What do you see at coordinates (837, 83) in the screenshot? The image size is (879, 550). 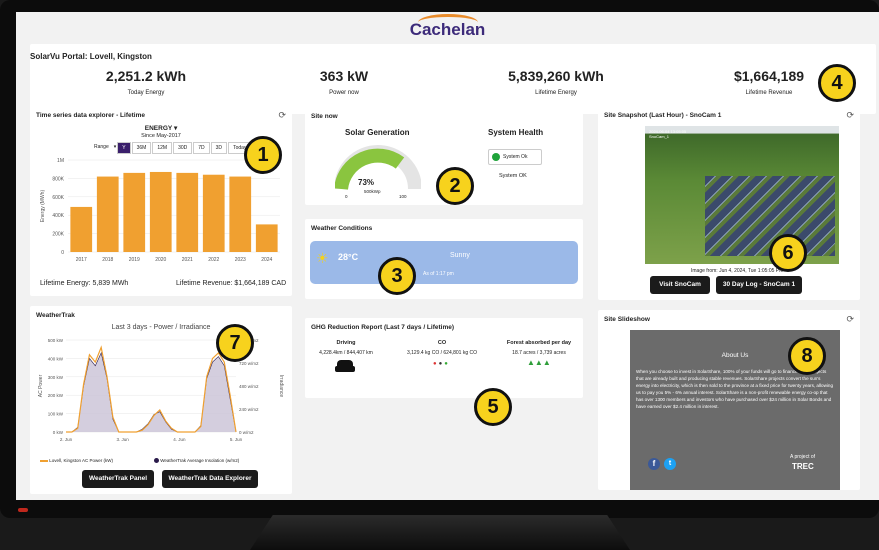 I see `callout-badge-4: 4` at bounding box center [837, 83].